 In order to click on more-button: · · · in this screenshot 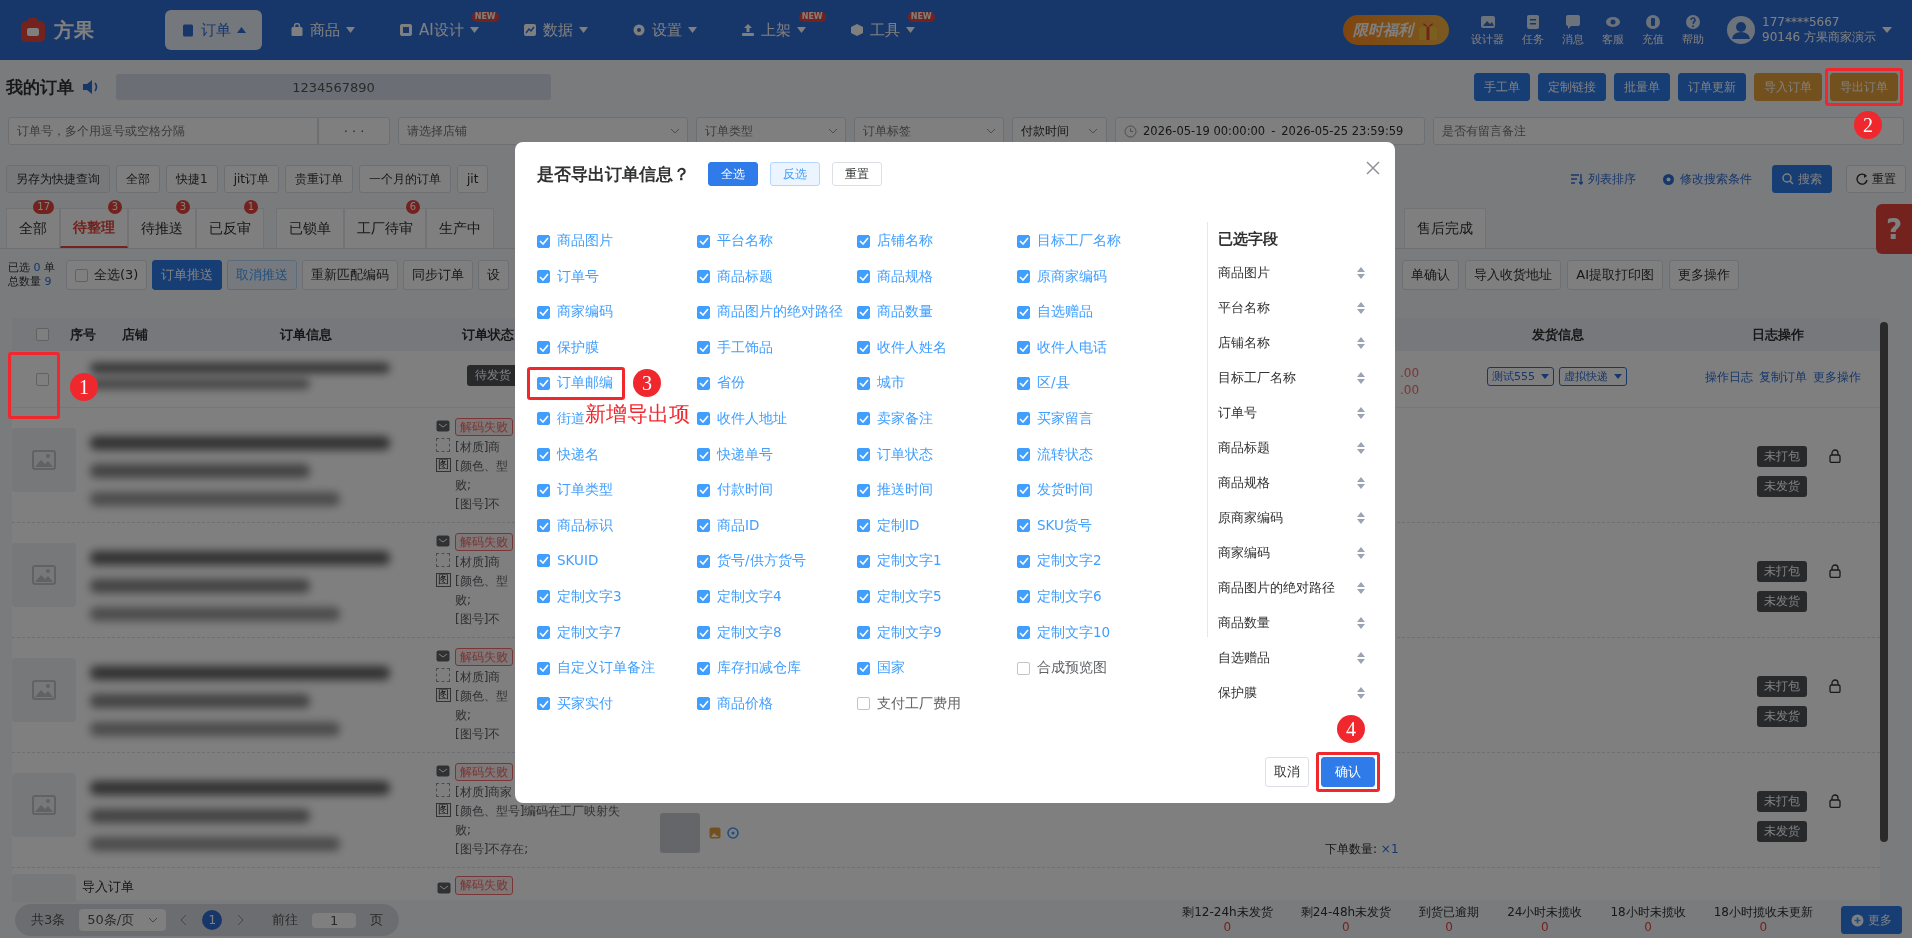, I will do `click(354, 131)`.